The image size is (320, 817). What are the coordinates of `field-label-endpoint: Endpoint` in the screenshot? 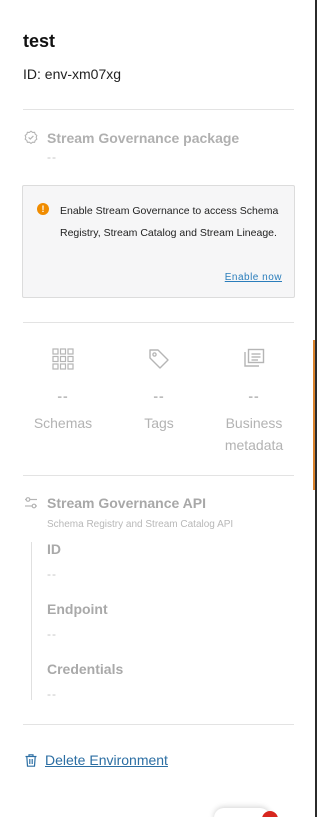 It's located at (77, 609).